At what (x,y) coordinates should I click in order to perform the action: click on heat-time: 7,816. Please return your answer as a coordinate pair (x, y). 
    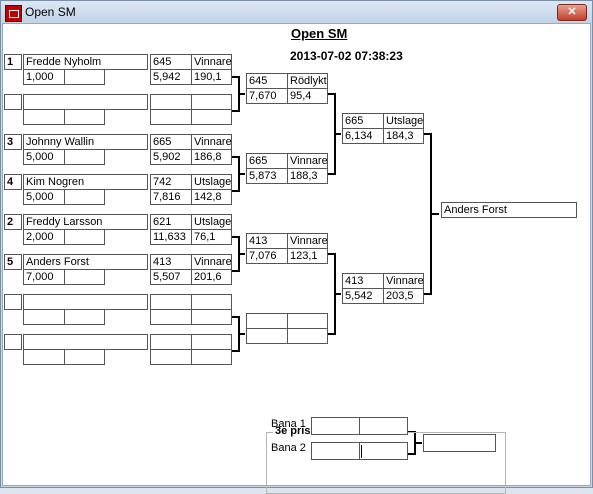
    Looking at the image, I should click on (171, 197).